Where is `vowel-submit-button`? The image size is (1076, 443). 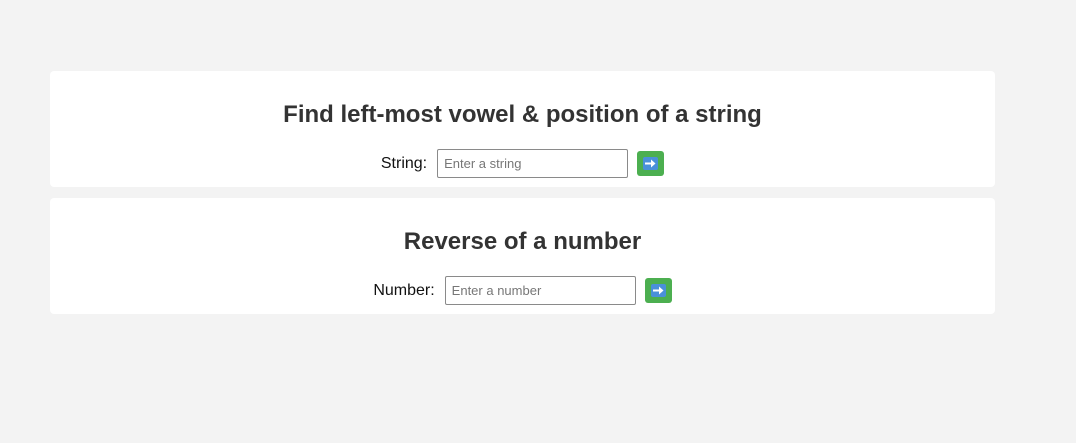
vowel-submit-button is located at coordinates (651, 163).